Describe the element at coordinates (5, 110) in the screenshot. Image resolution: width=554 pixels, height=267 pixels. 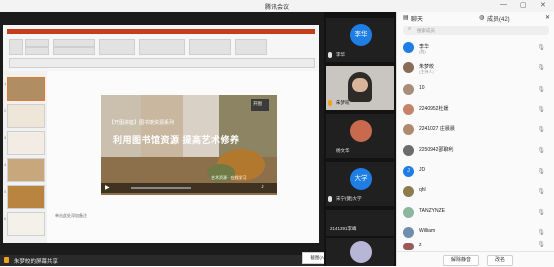
I see `thumb-number: 2` at that location.